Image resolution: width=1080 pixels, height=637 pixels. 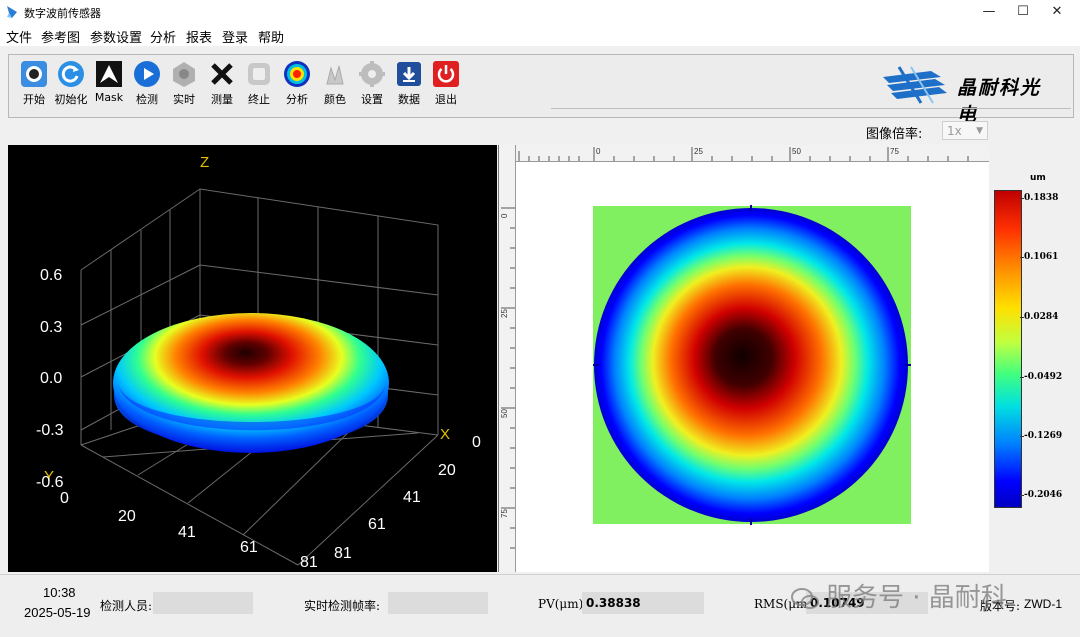 I want to click on x-tick: 20, so click(x=447, y=470).